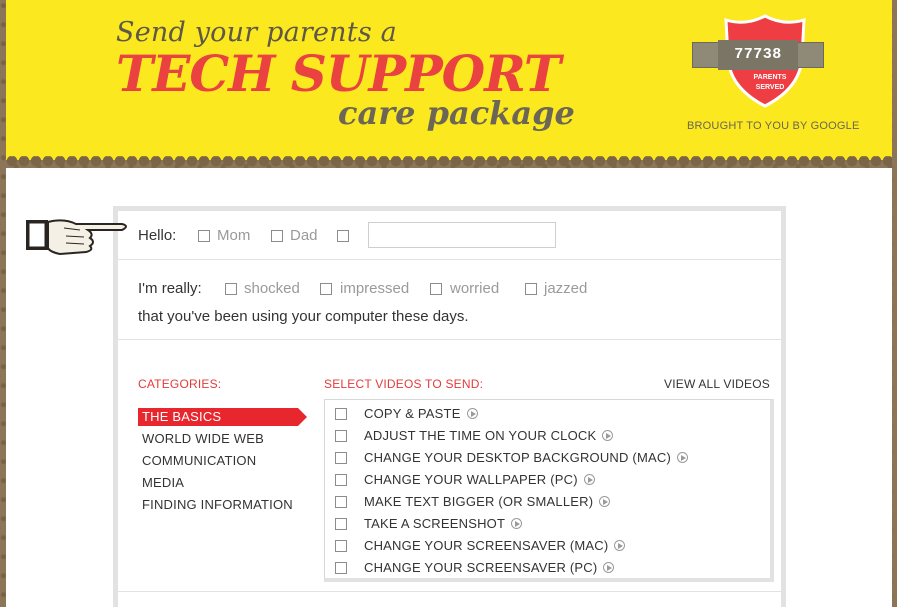  Describe the element at coordinates (304, 235) in the screenshot. I see `dad-label: Dad` at that location.